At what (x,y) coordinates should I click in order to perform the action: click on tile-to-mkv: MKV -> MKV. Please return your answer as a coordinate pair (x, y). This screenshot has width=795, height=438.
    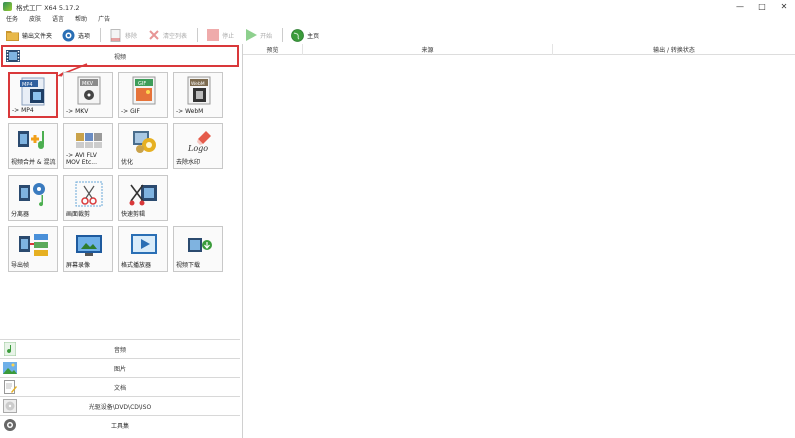
    Looking at the image, I should click on (88, 95).